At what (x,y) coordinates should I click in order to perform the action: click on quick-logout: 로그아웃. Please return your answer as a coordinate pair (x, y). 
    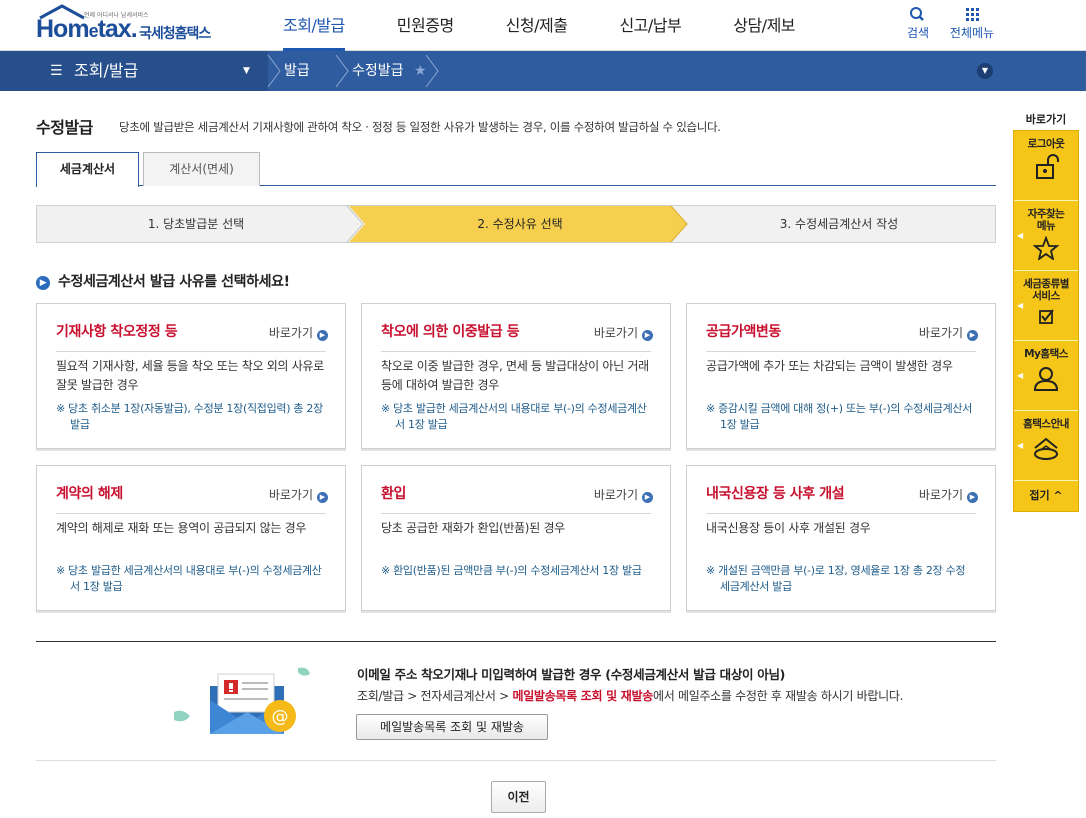
    Looking at the image, I should click on (1046, 166).